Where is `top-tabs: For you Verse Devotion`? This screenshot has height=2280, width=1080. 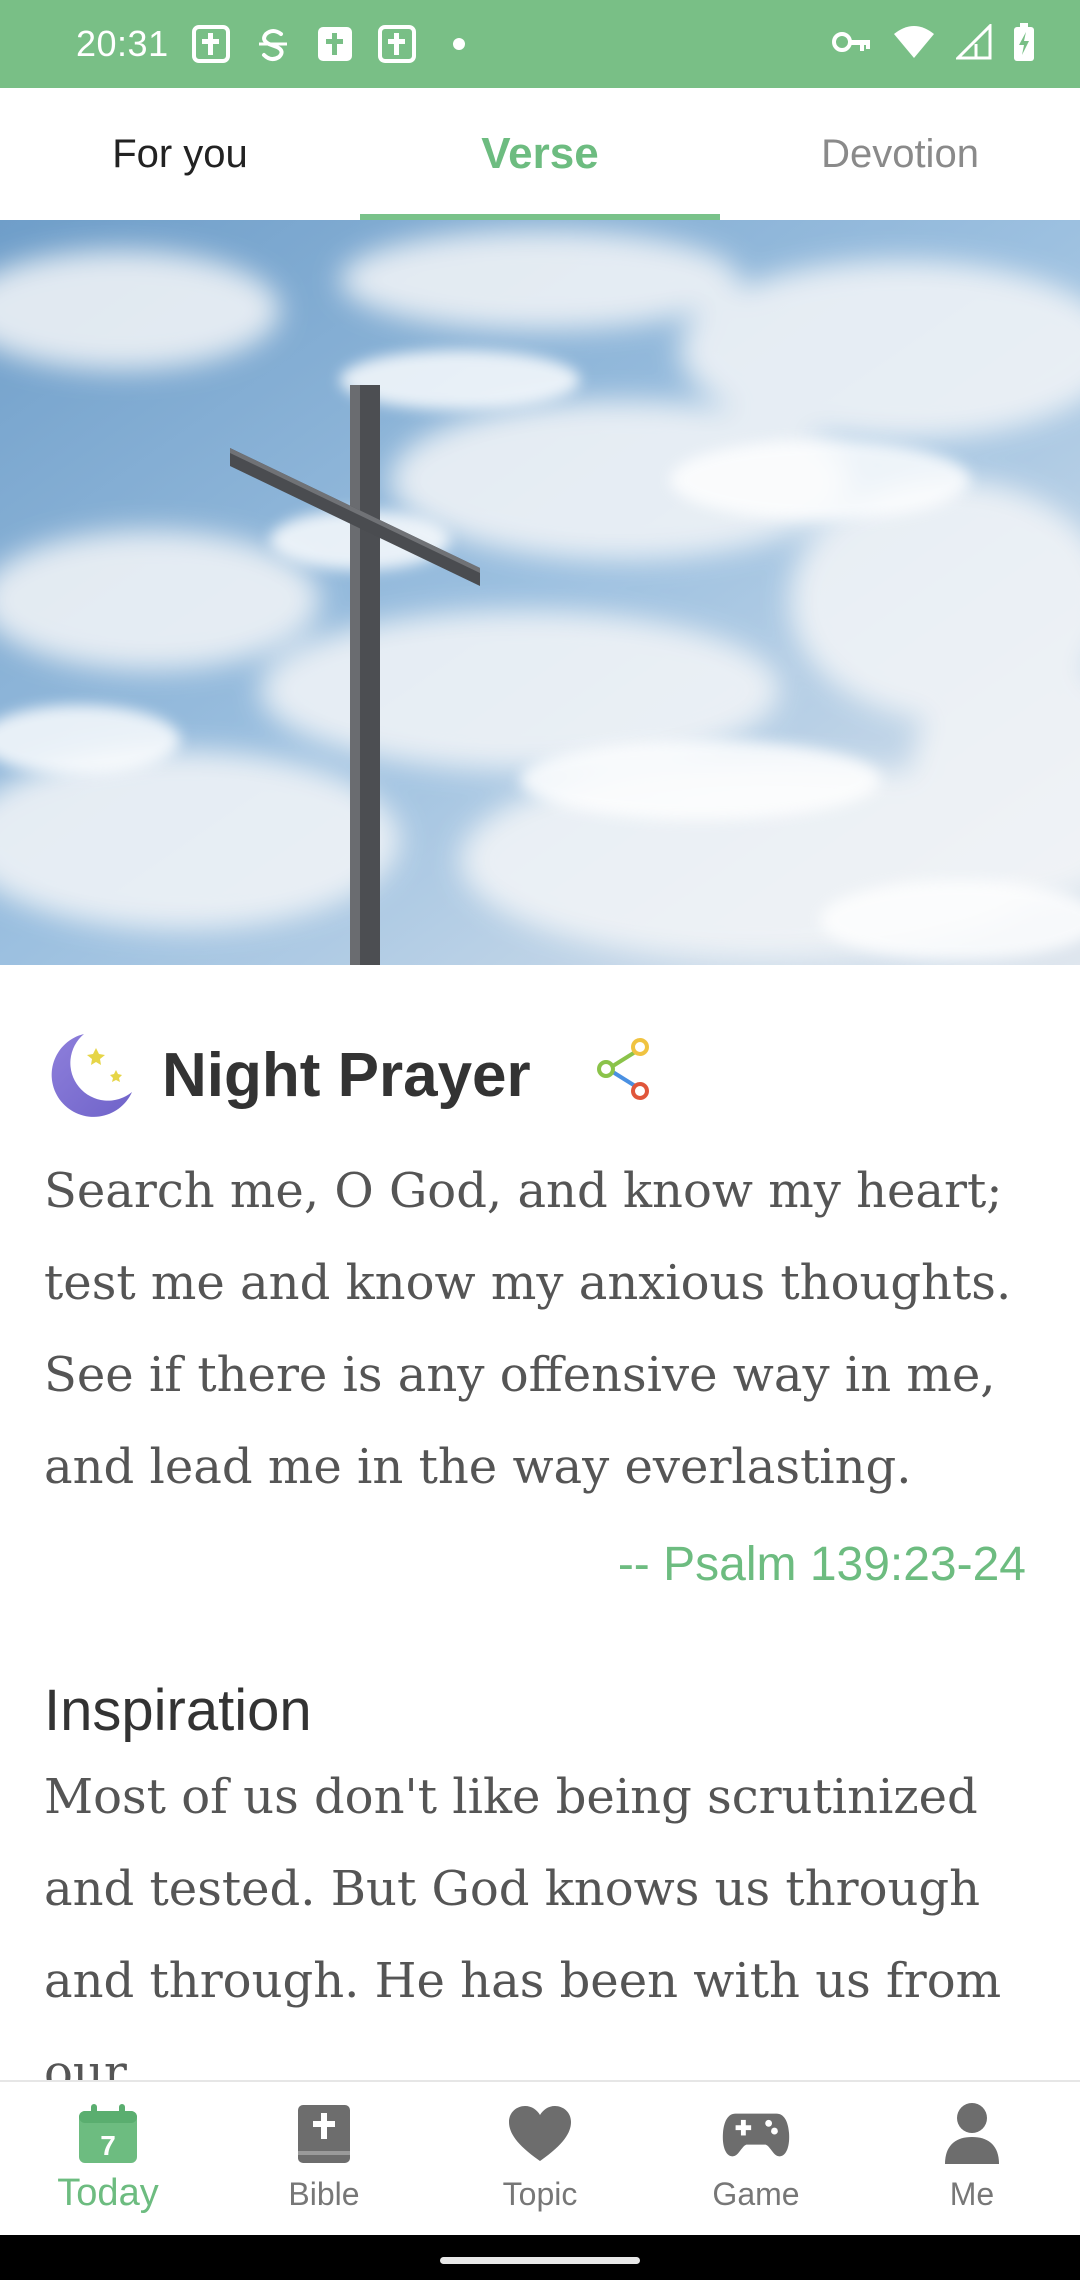
top-tabs: For you Verse Devotion is located at coordinates (540, 154).